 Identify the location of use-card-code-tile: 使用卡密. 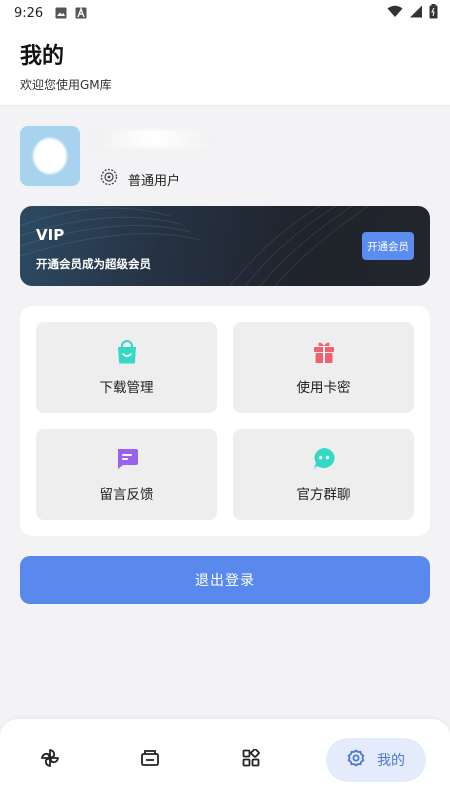
(323, 367).